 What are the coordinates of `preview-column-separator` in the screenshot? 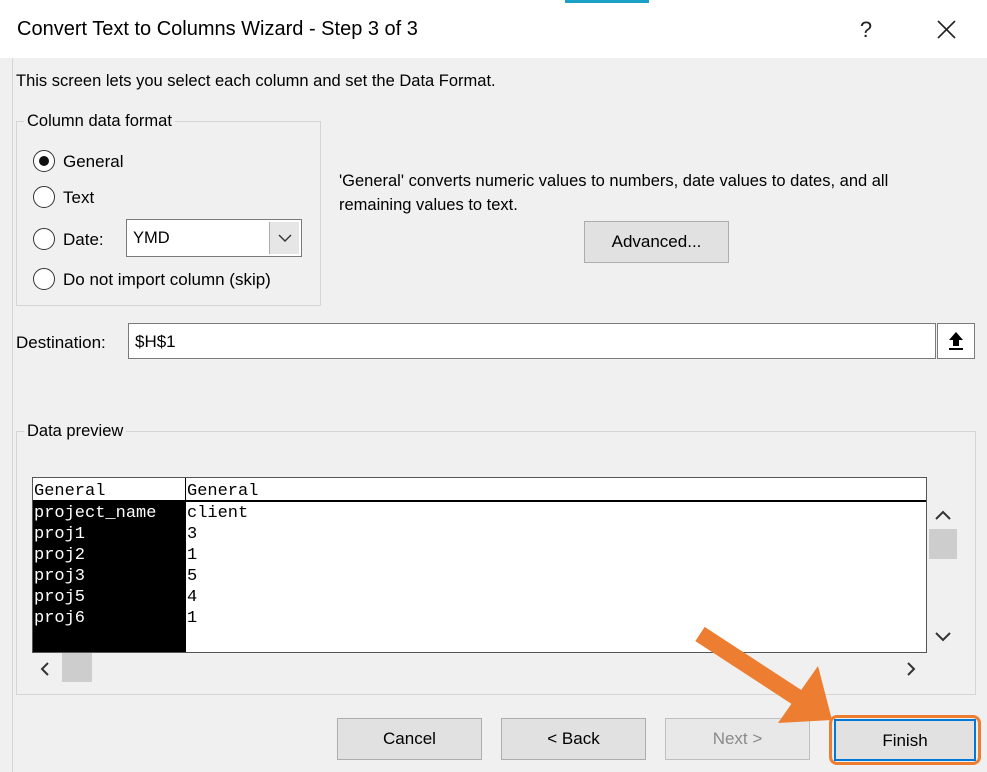 It's located at (185, 565).